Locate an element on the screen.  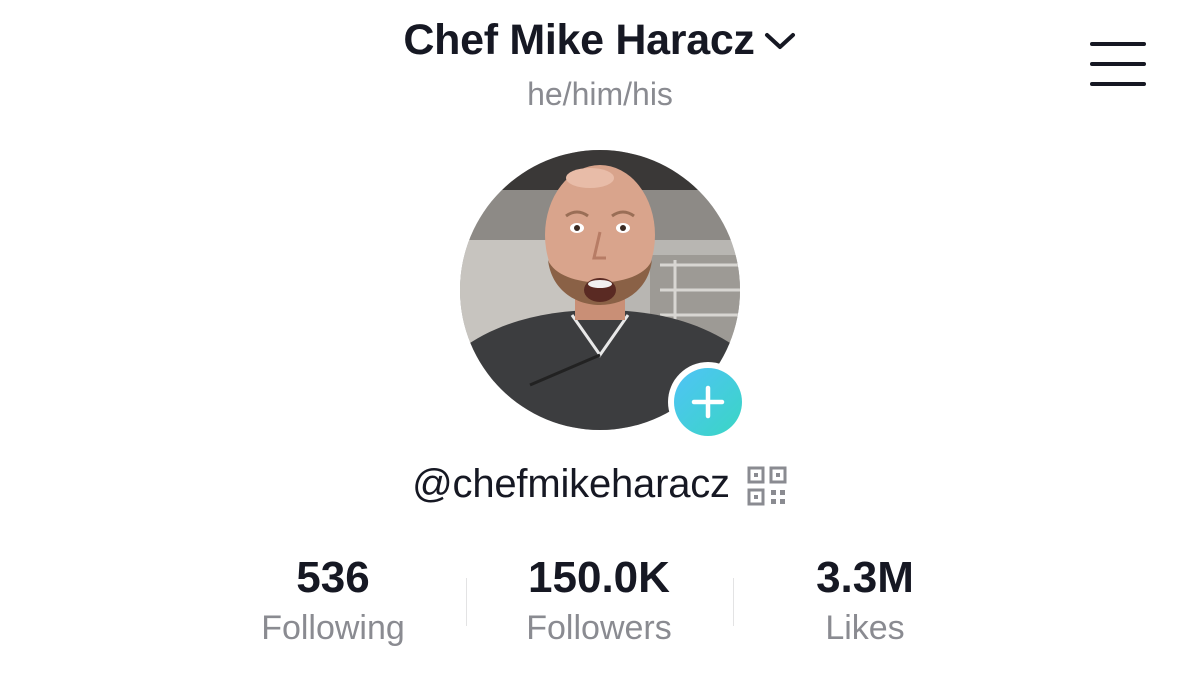
add-button is located at coordinates (708, 402).